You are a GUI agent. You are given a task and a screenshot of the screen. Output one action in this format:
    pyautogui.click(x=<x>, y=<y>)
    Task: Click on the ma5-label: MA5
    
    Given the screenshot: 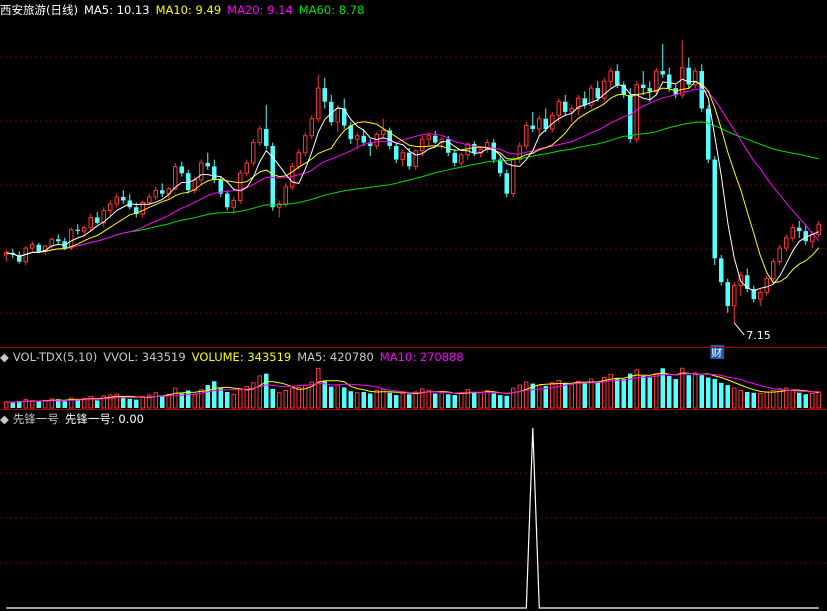 What is the action you would take?
    pyautogui.click(x=96, y=10)
    